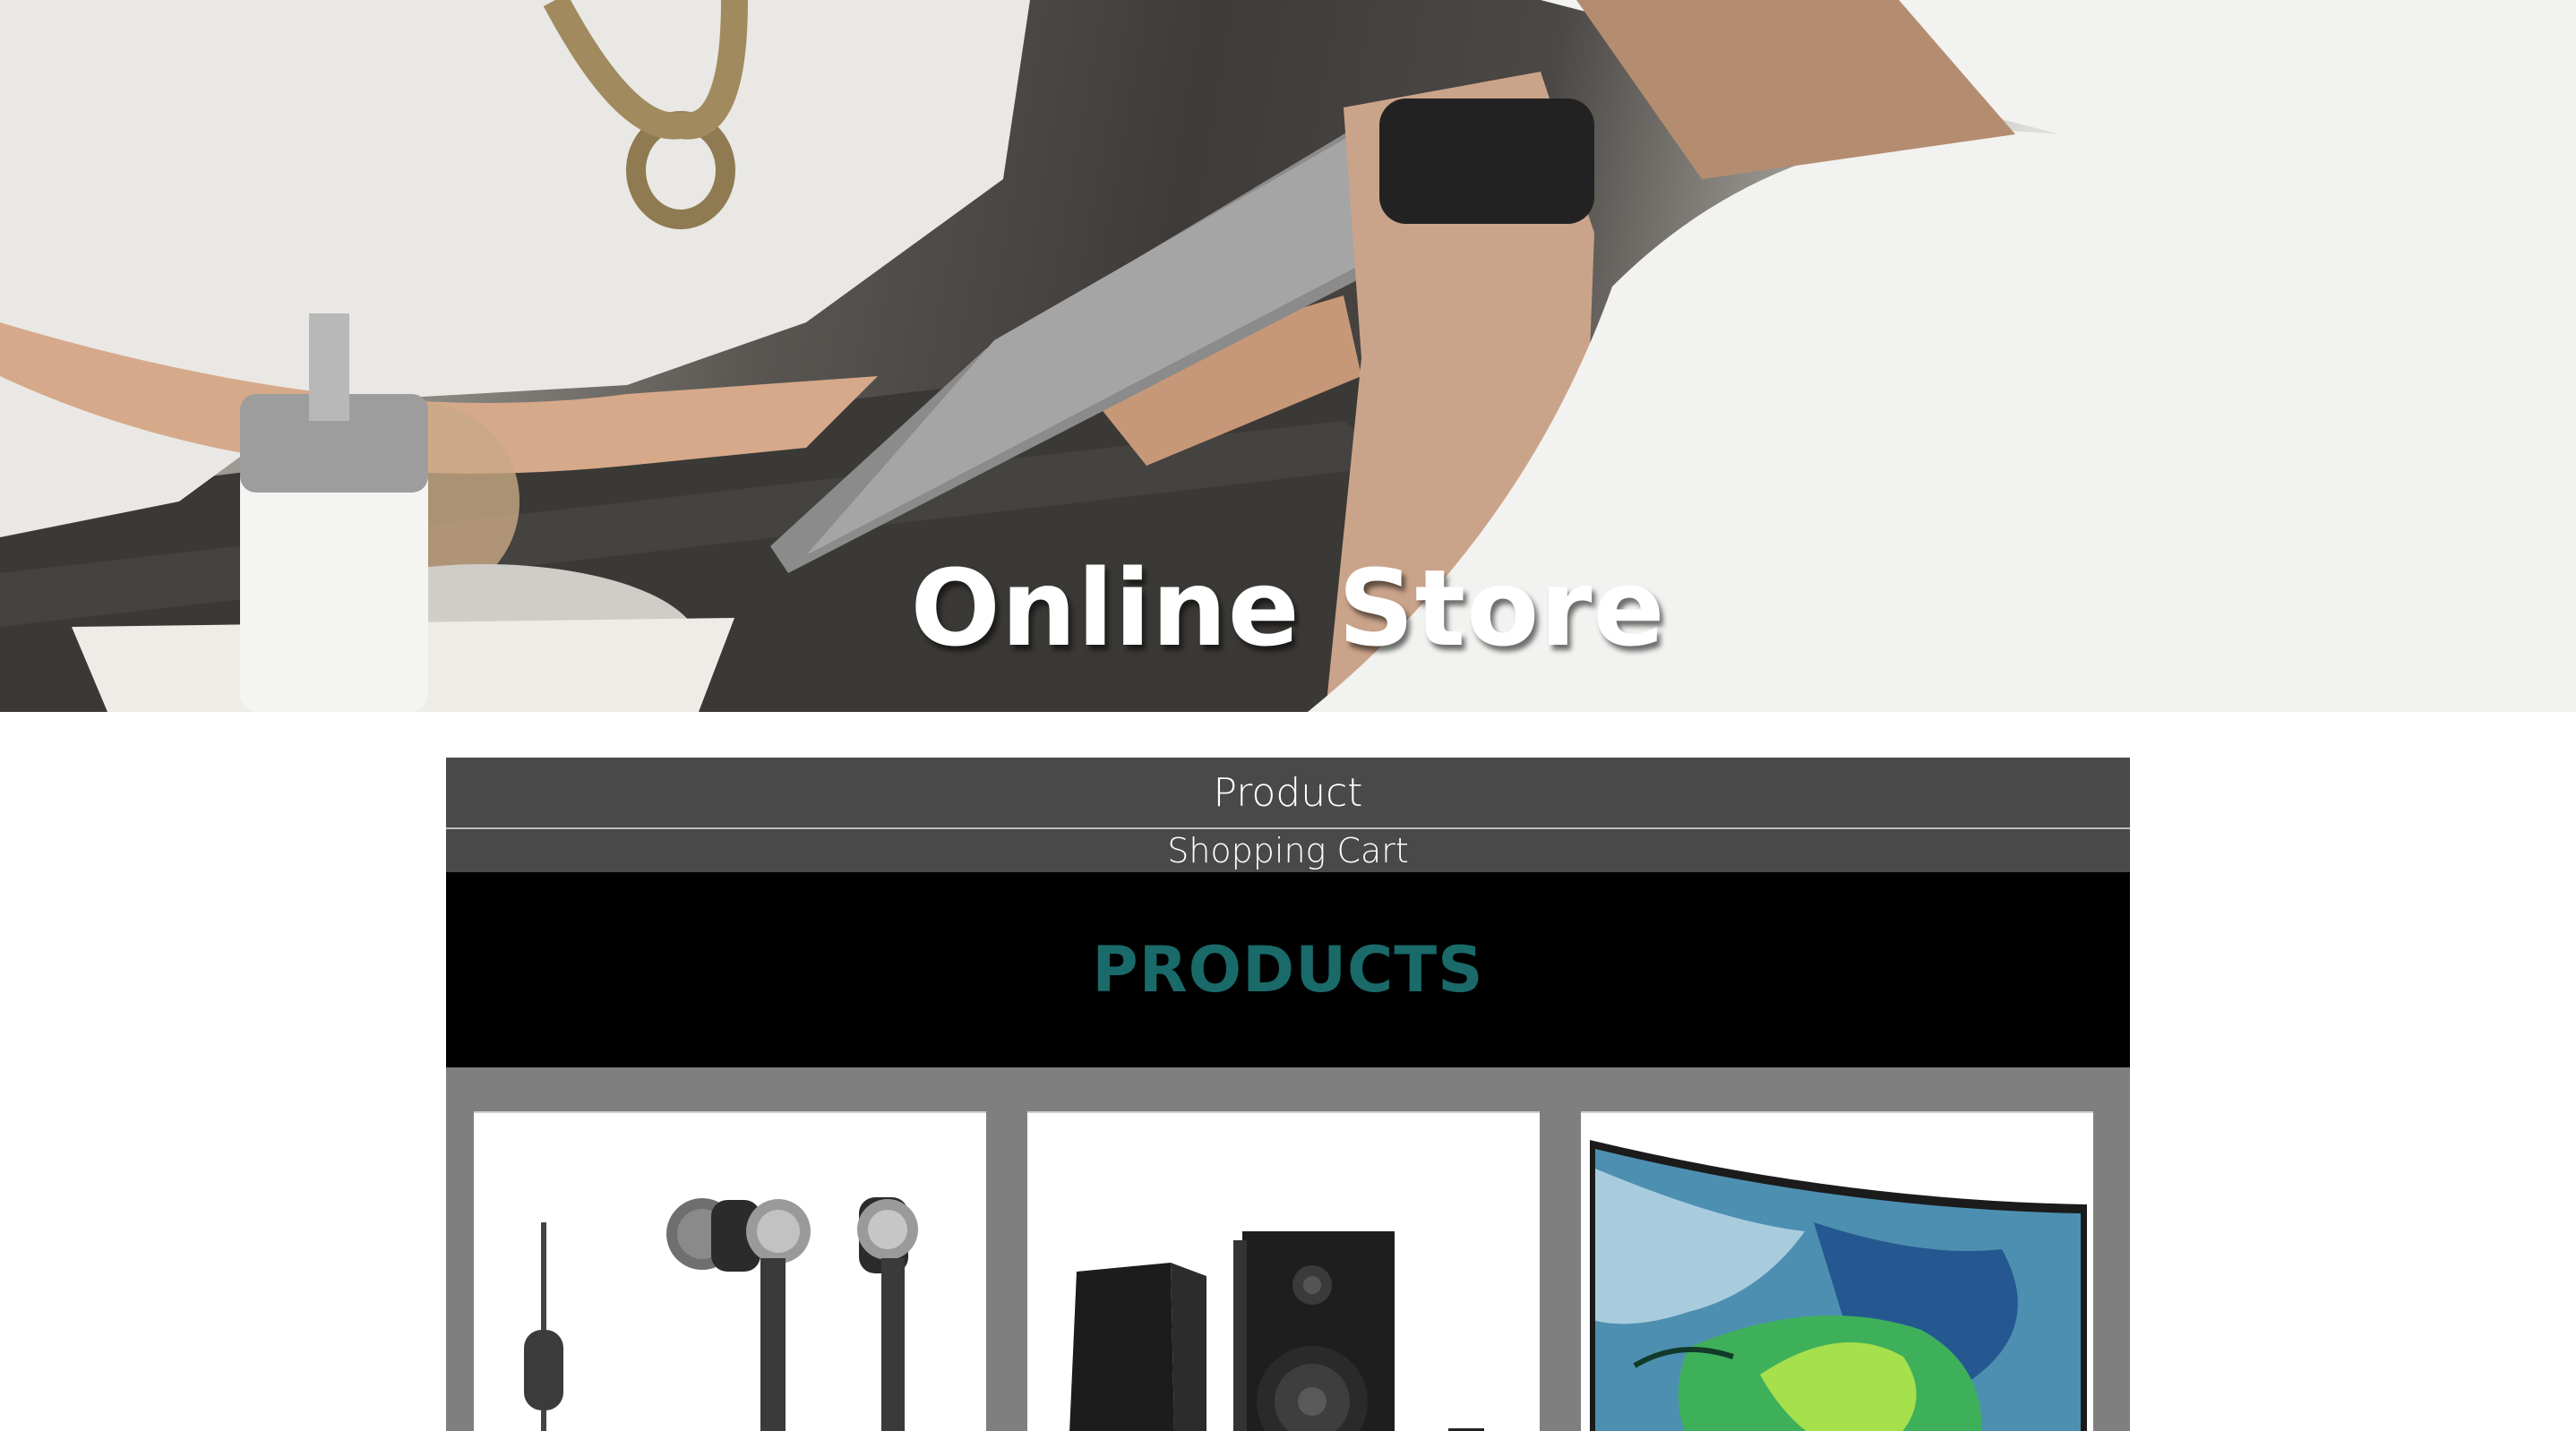  What do you see at coordinates (1288, 970) in the screenshot?
I see `products-heading: PRODUCTS` at bounding box center [1288, 970].